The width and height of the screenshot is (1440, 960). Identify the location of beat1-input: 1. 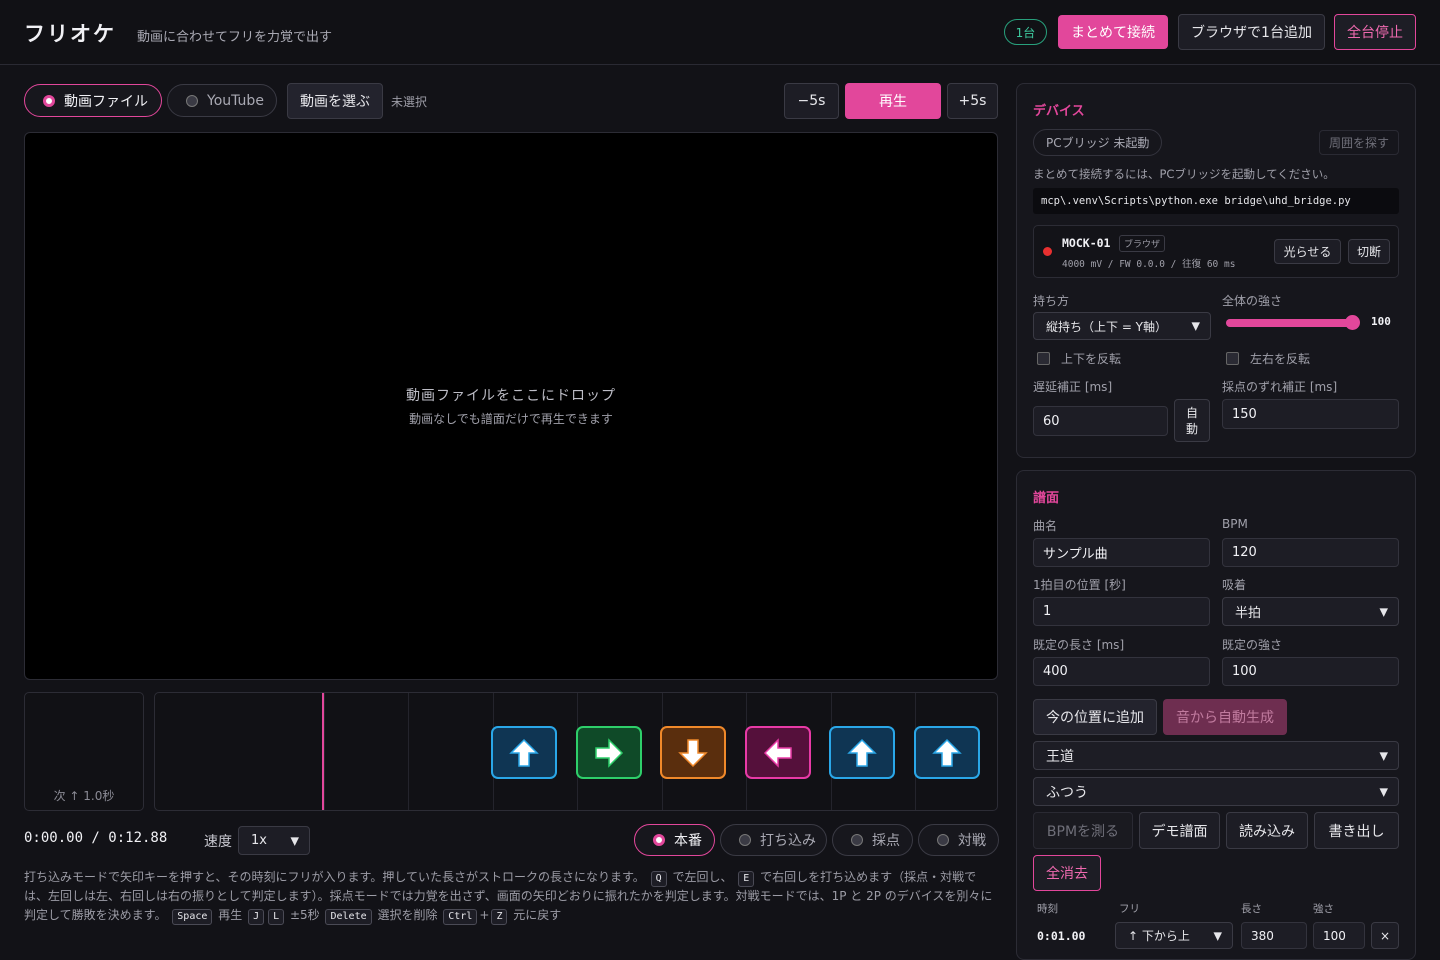
(1121, 611).